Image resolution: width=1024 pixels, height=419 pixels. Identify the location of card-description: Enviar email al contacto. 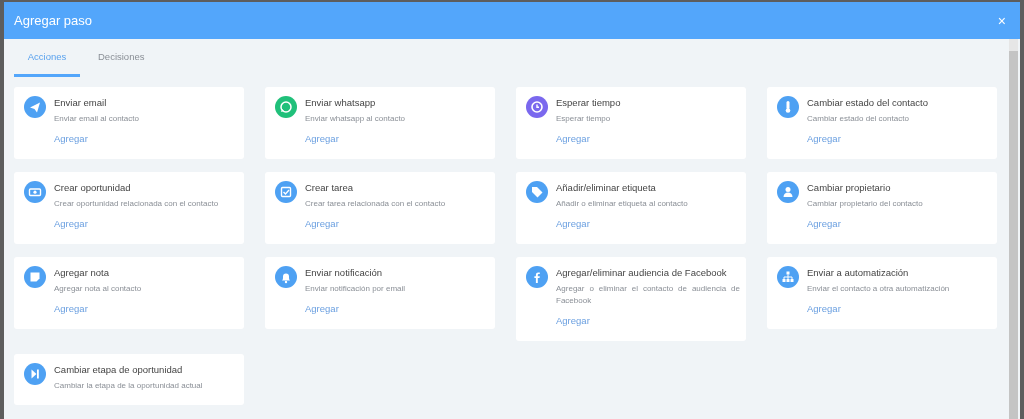
(97, 119).